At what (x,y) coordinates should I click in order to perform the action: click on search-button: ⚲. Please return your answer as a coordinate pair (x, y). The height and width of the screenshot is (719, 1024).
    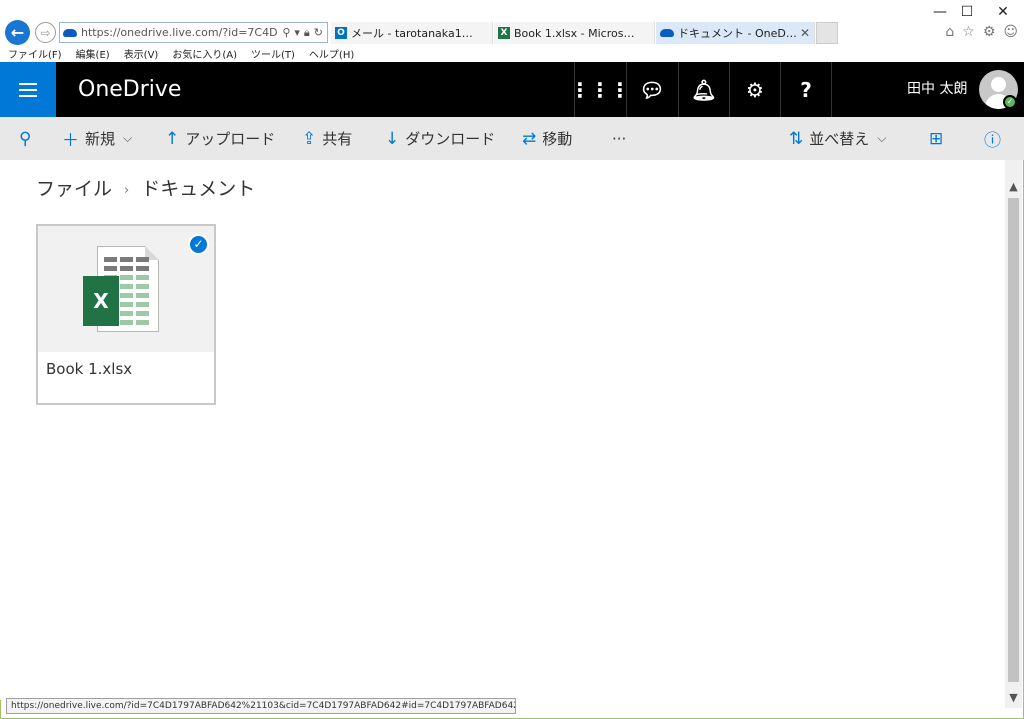
    Looking at the image, I should click on (25, 138).